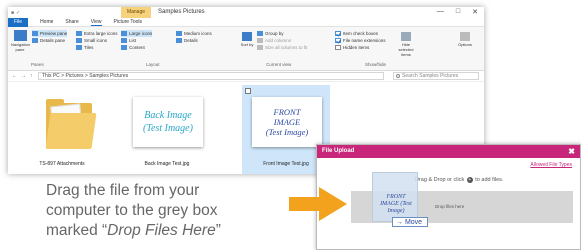 This screenshot has height=250, width=581. Describe the element at coordinates (338, 47) in the screenshot. I see `checkbox-unchecked-icon` at that location.